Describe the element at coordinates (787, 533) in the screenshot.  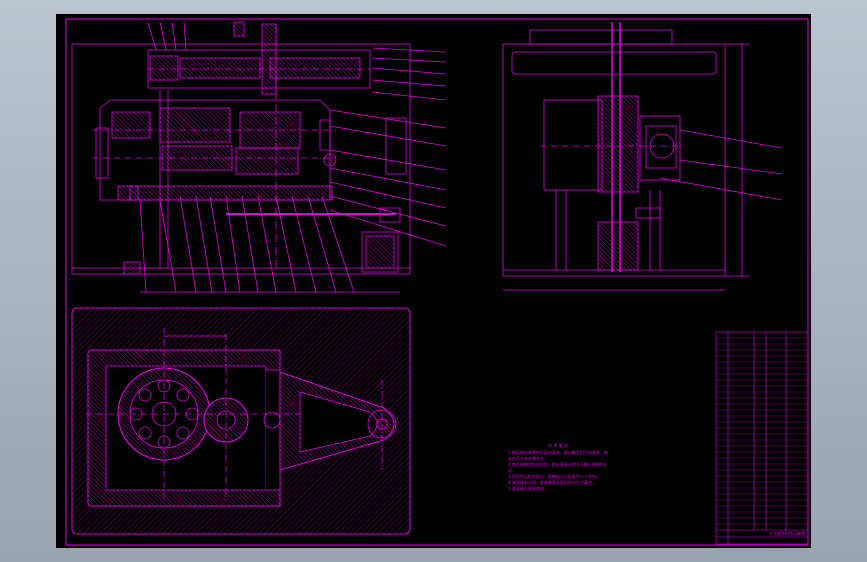
I see `title-block-name: 立式搅拌机传动装置` at that location.